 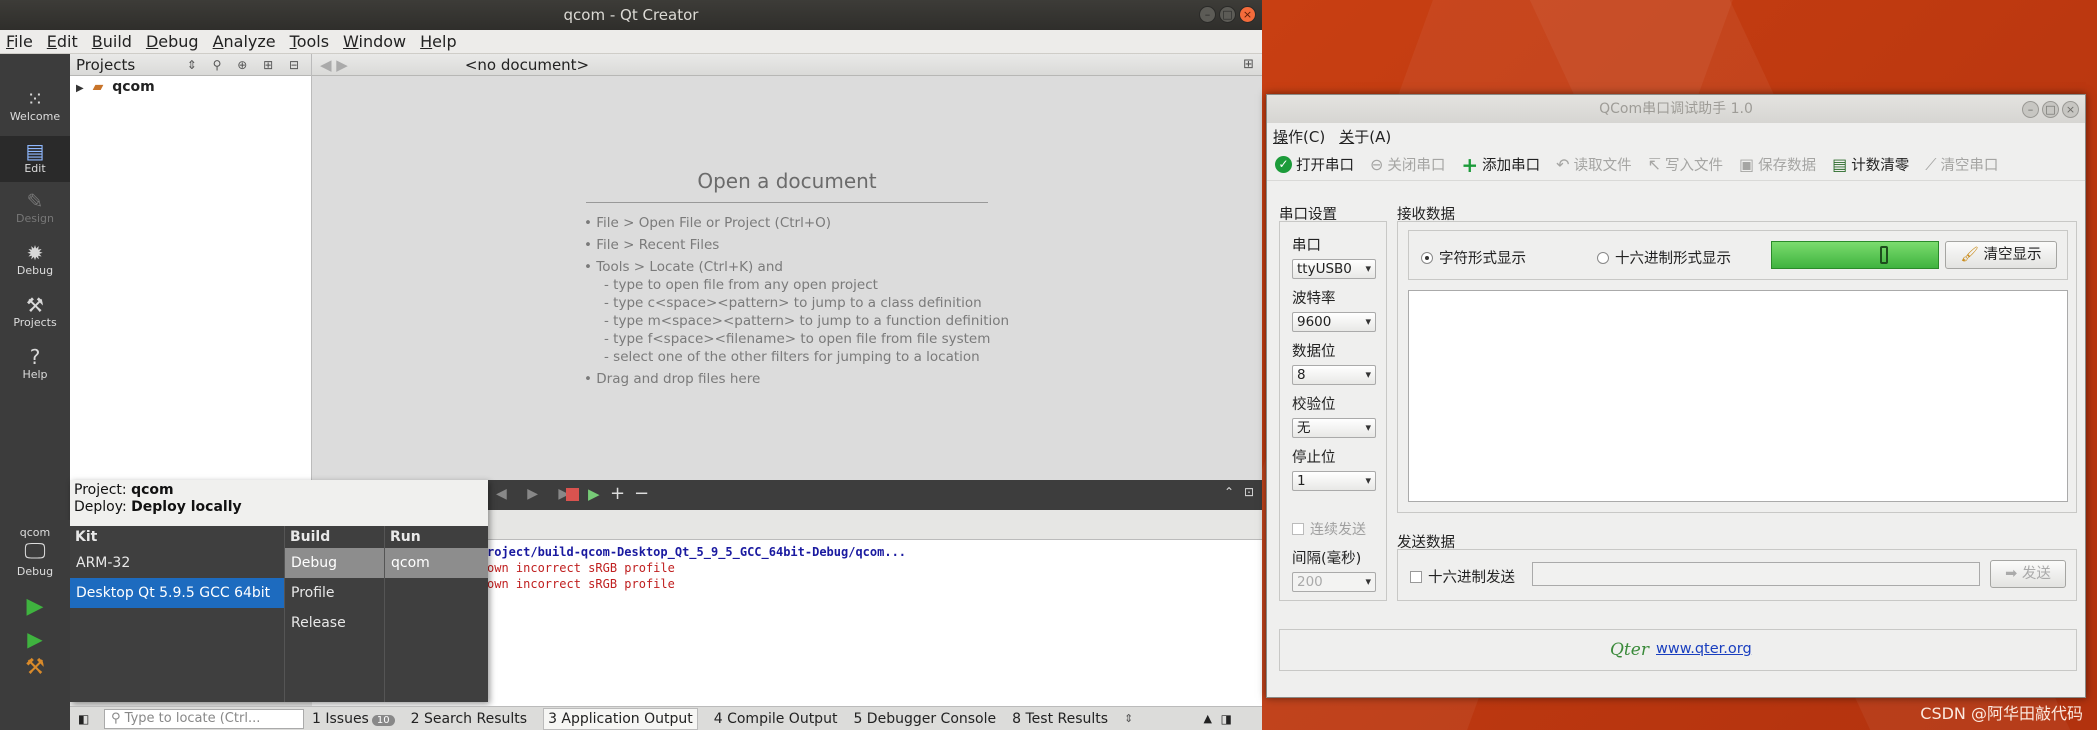 What do you see at coordinates (62, 41) in the screenshot?
I see `menu-edit: Edit` at bounding box center [62, 41].